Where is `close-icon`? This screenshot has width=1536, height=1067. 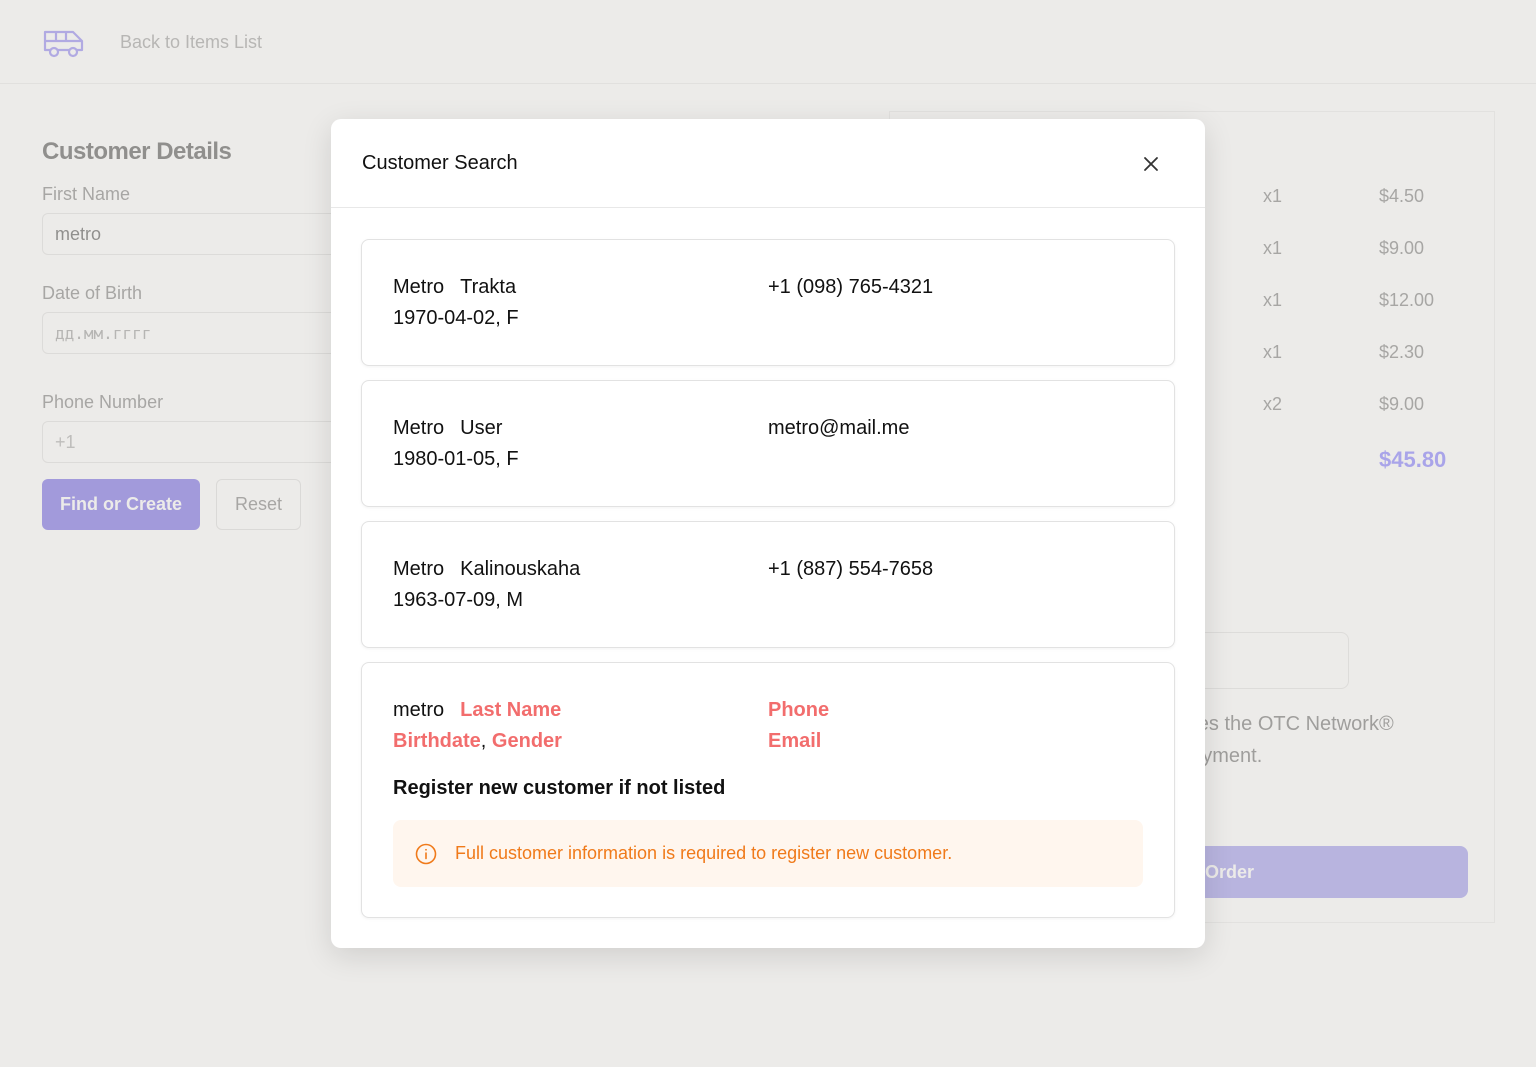 close-icon is located at coordinates (1151, 164).